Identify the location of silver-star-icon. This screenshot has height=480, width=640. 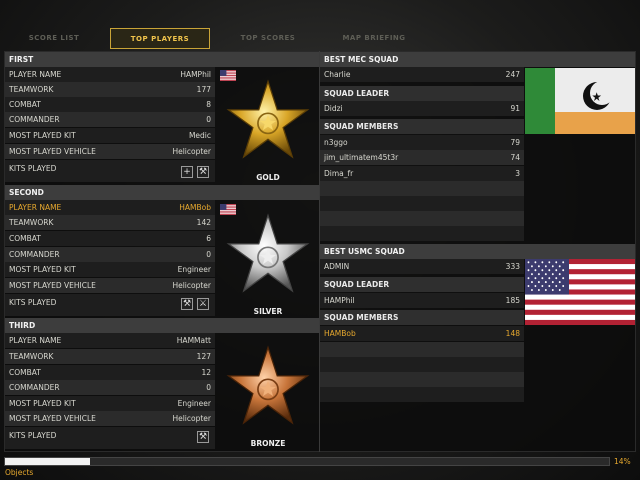
(268, 253).